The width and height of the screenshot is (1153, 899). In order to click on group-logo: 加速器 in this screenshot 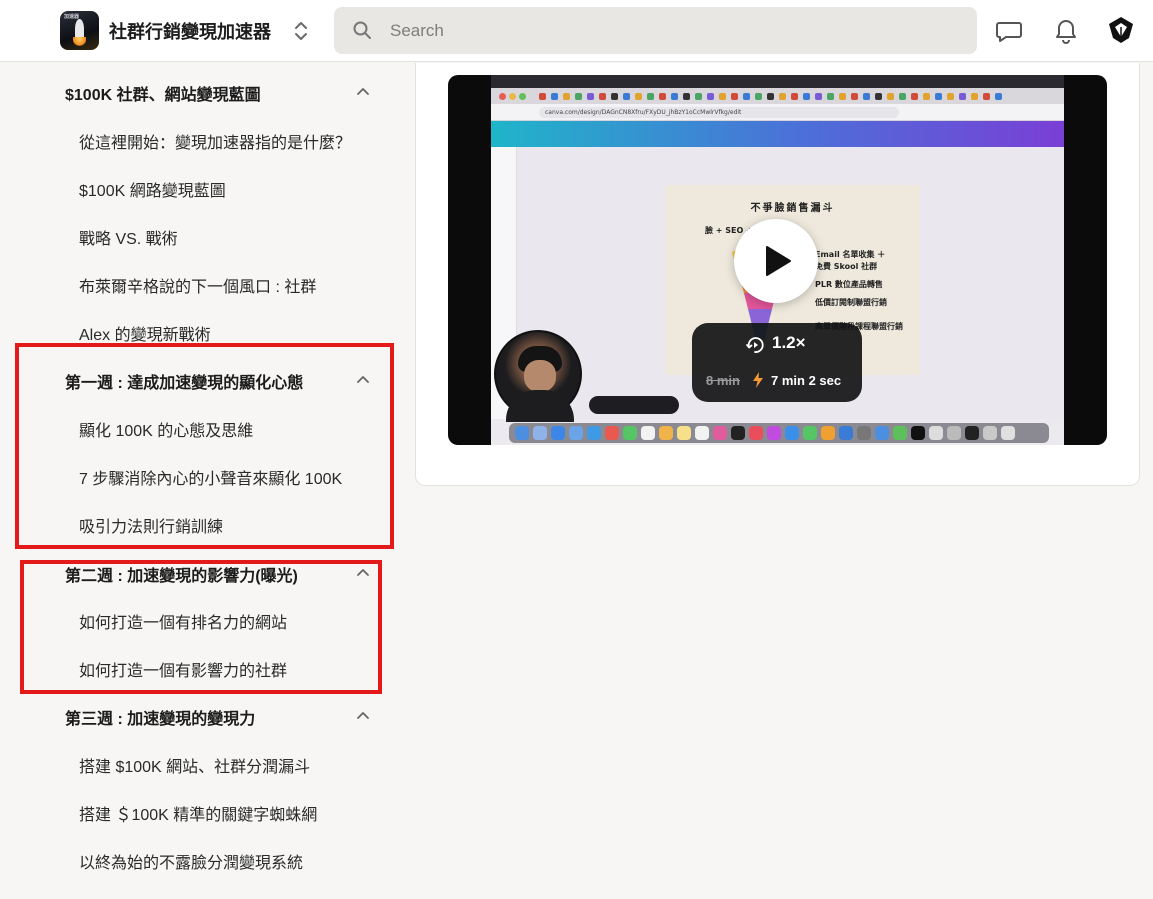, I will do `click(79, 30)`.